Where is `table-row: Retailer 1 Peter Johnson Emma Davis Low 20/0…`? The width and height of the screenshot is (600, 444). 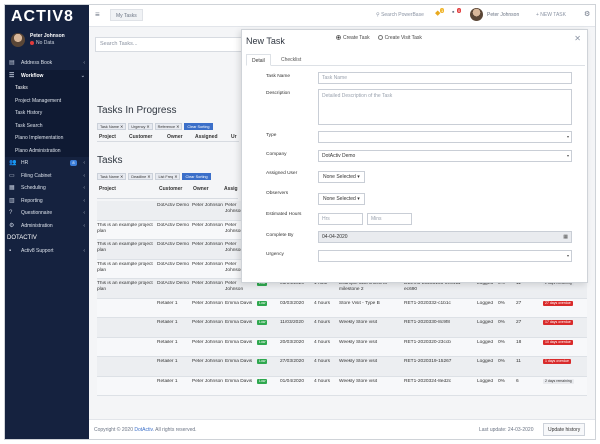
table-row: Retailer 1 Peter Johnson Emma Davis Low 20/0… is located at coordinates (342, 347).